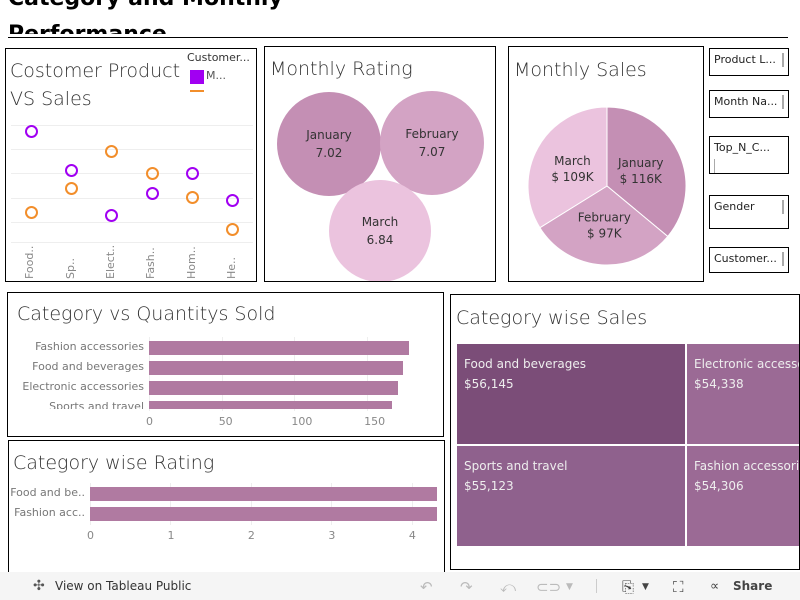 This screenshot has width=800, height=600. Describe the element at coordinates (225, 421) in the screenshot. I see `x-tick-label: 50` at that location.